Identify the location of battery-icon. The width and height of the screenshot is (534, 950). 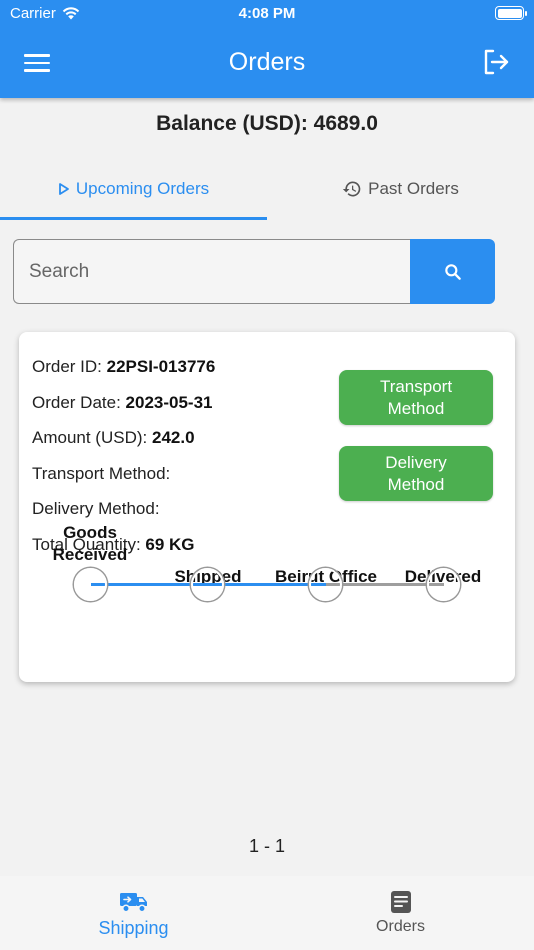
(511, 13).